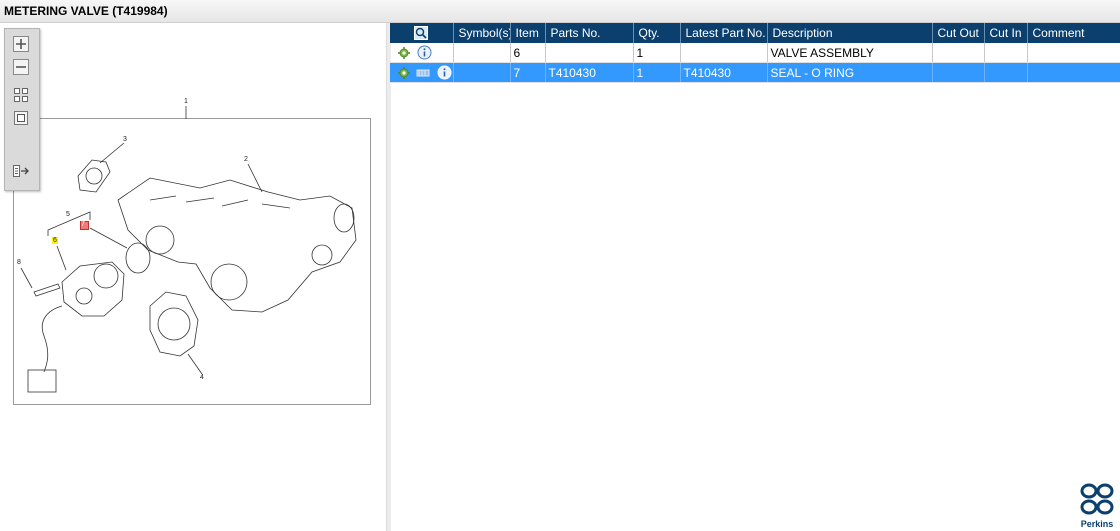  What do you see at coordinates (528, 72) in the screenshot?
I see `cell-item: 7` at bounding box center [528, 72].